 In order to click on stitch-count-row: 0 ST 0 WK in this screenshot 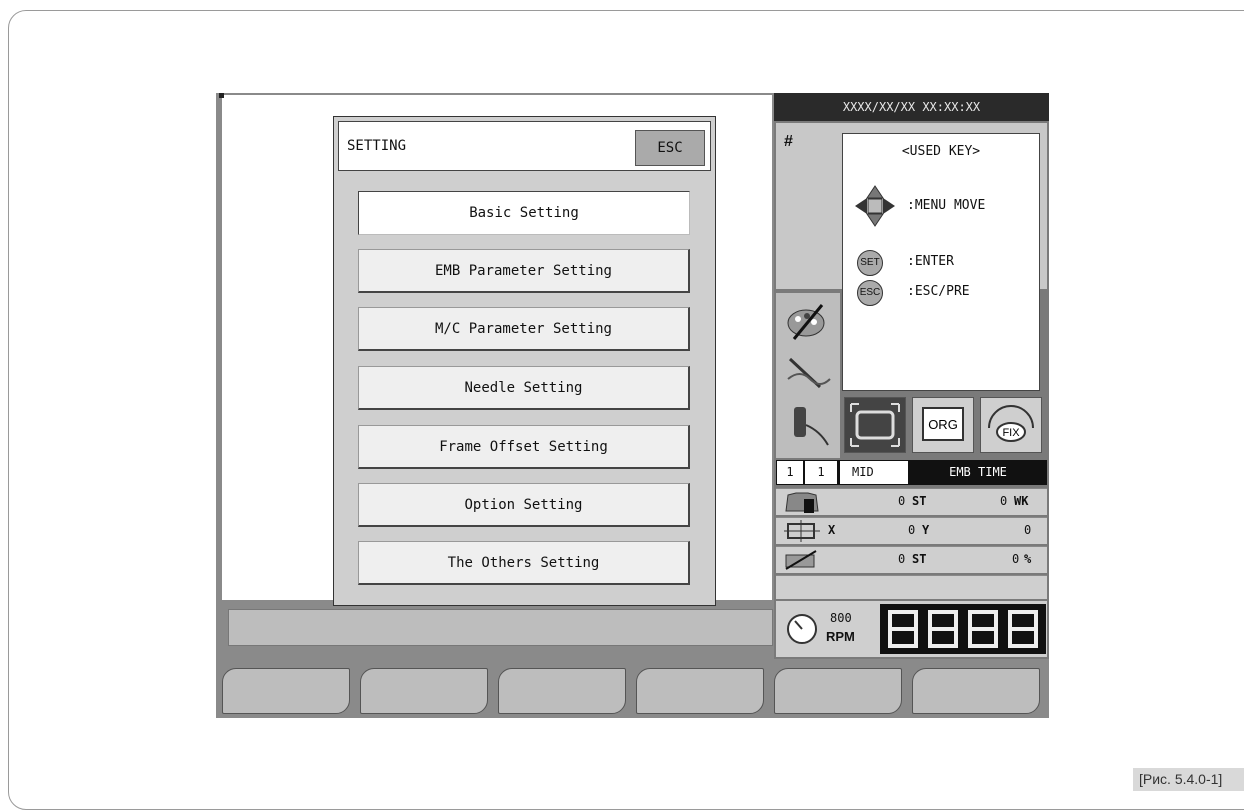, I will do `click(911, 501)`.